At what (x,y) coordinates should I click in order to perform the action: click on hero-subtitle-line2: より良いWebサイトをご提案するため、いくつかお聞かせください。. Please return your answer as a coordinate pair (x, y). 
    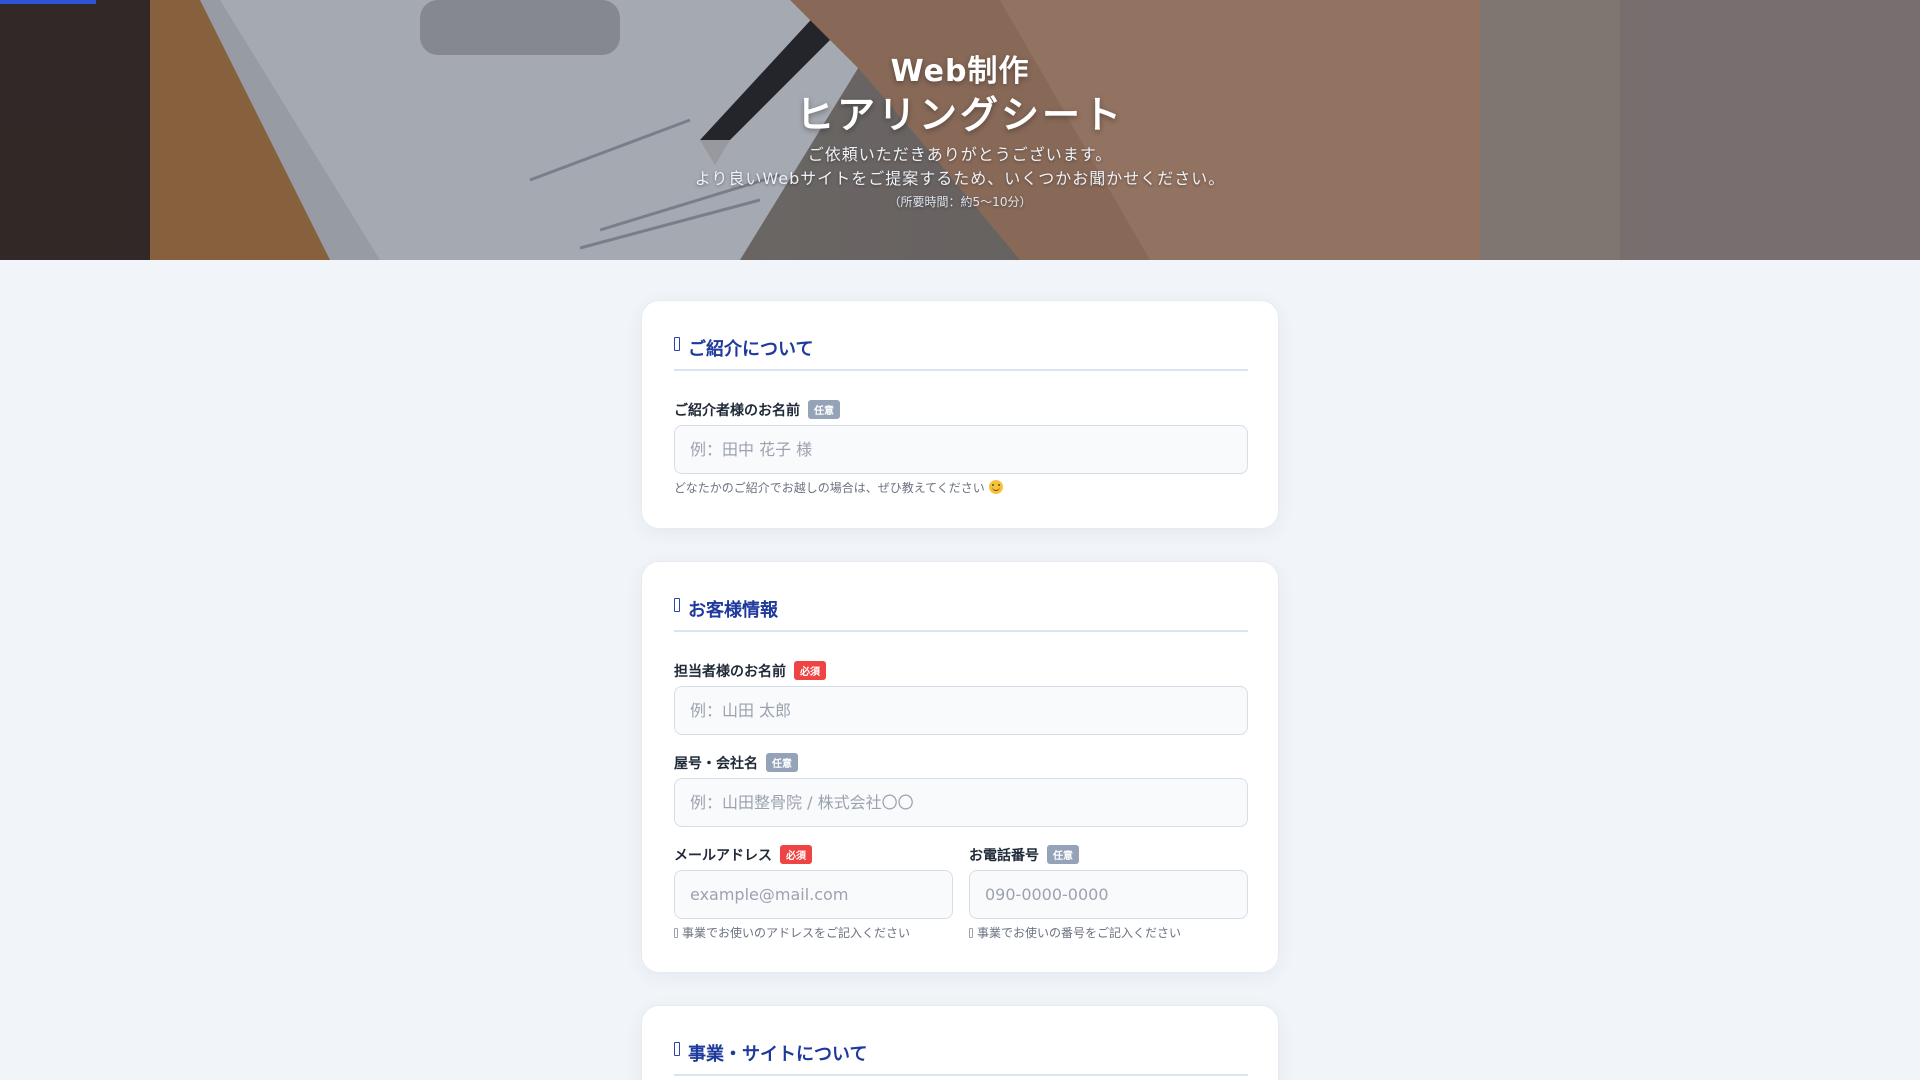
    Looking at the image, I should click on (960, 178).